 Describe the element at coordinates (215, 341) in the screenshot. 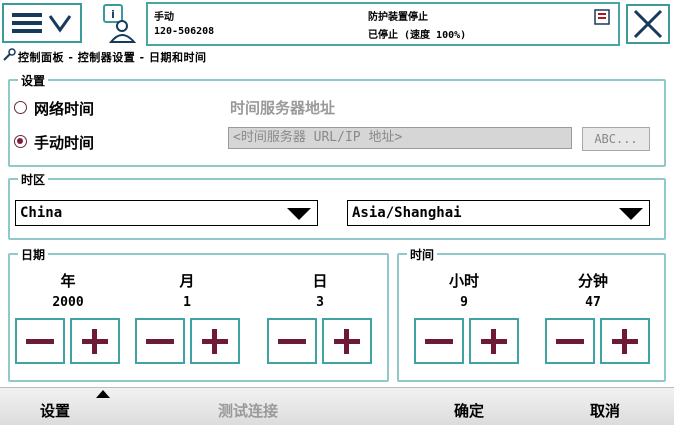

I see `month-increment-button` at that location.